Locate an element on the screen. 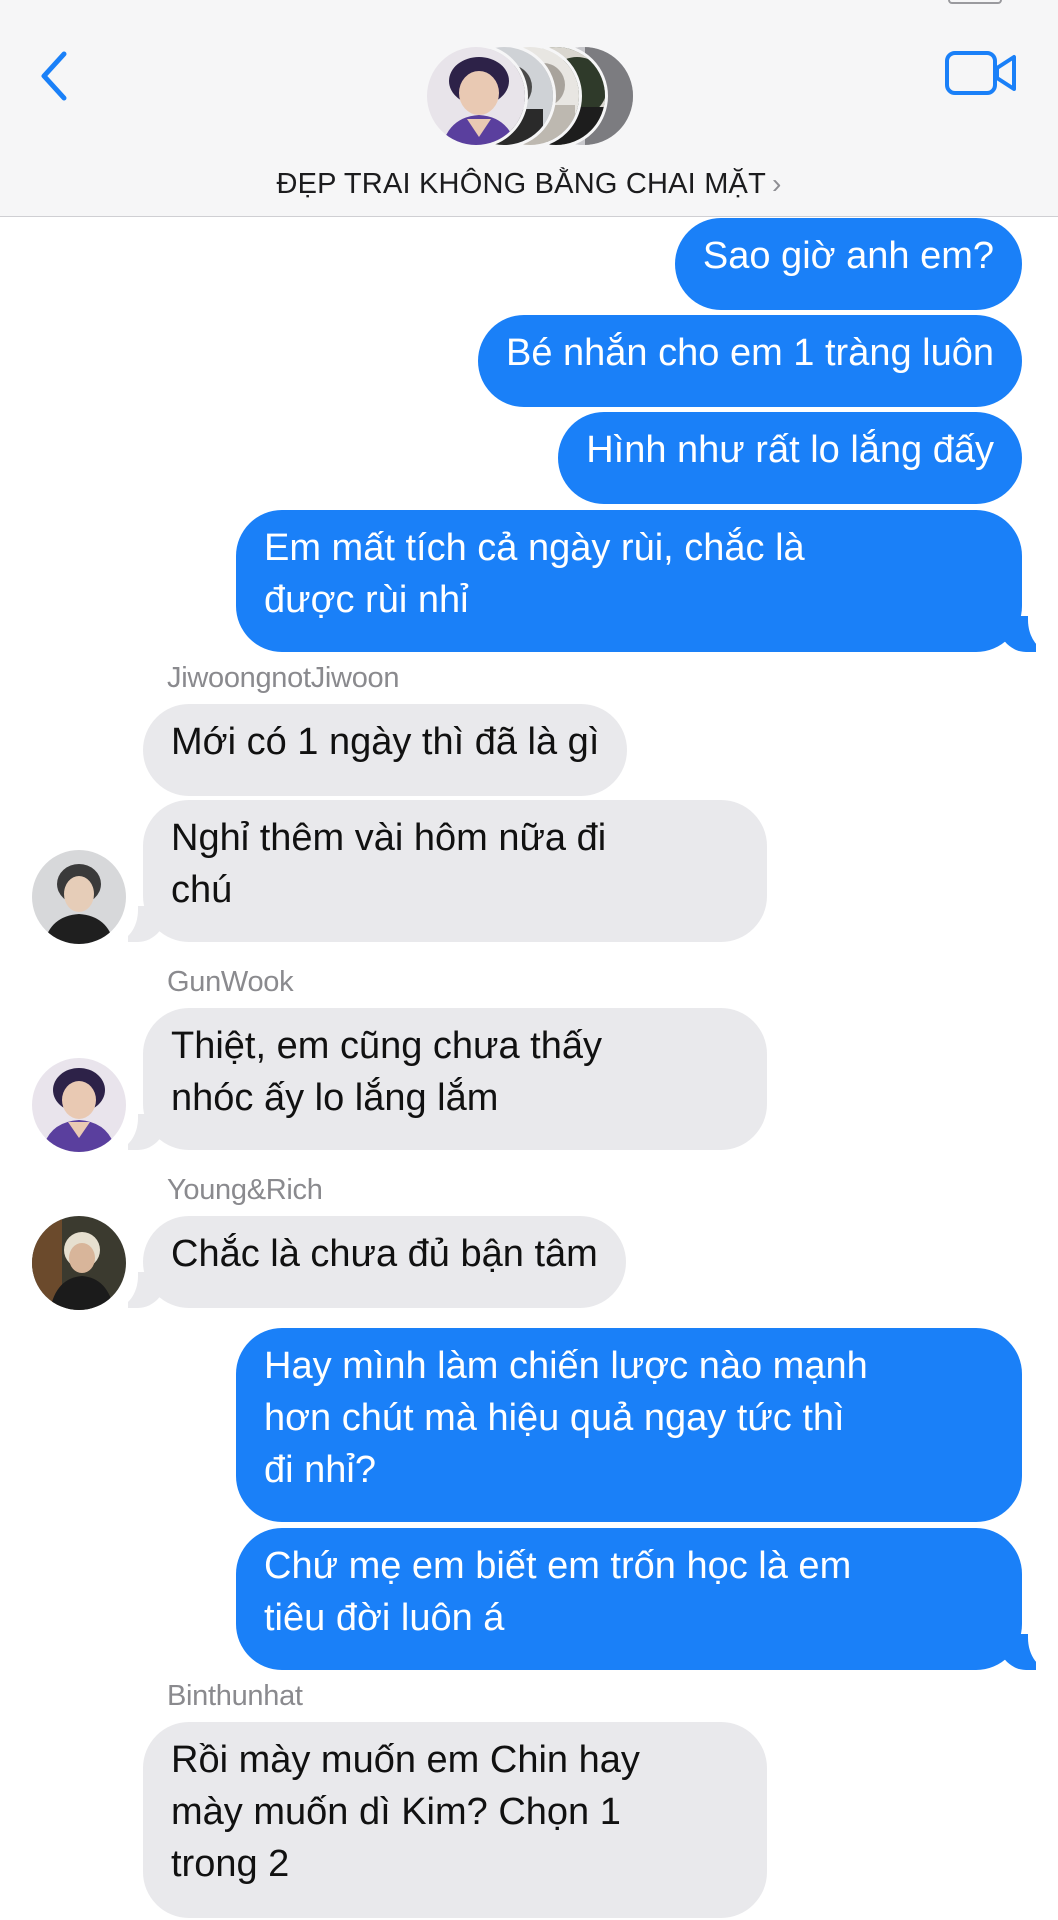  incoming-message: Chắc là chưa đủ bận tâm is located at coordinates (384, 1262).